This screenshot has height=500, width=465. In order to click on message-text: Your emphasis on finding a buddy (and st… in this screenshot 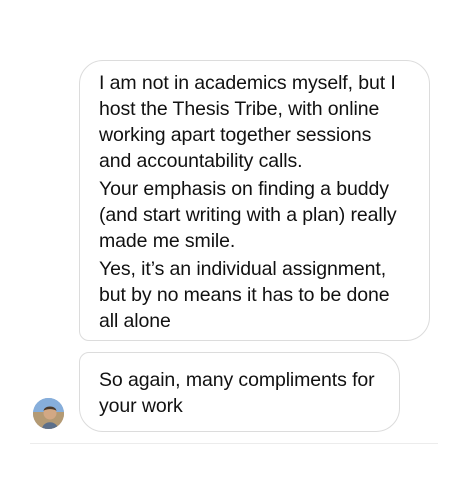, I will do `click(248, 215)`.